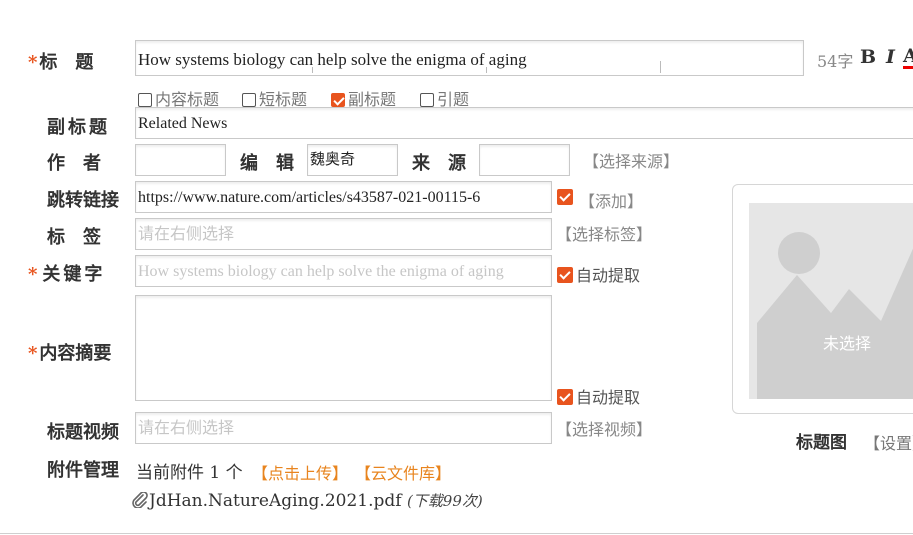 This screenshot has height=535, width=913. Describe the element at coordinates (524, 123) in the screenshot. I see `subtitle-input: Related News` at that location.